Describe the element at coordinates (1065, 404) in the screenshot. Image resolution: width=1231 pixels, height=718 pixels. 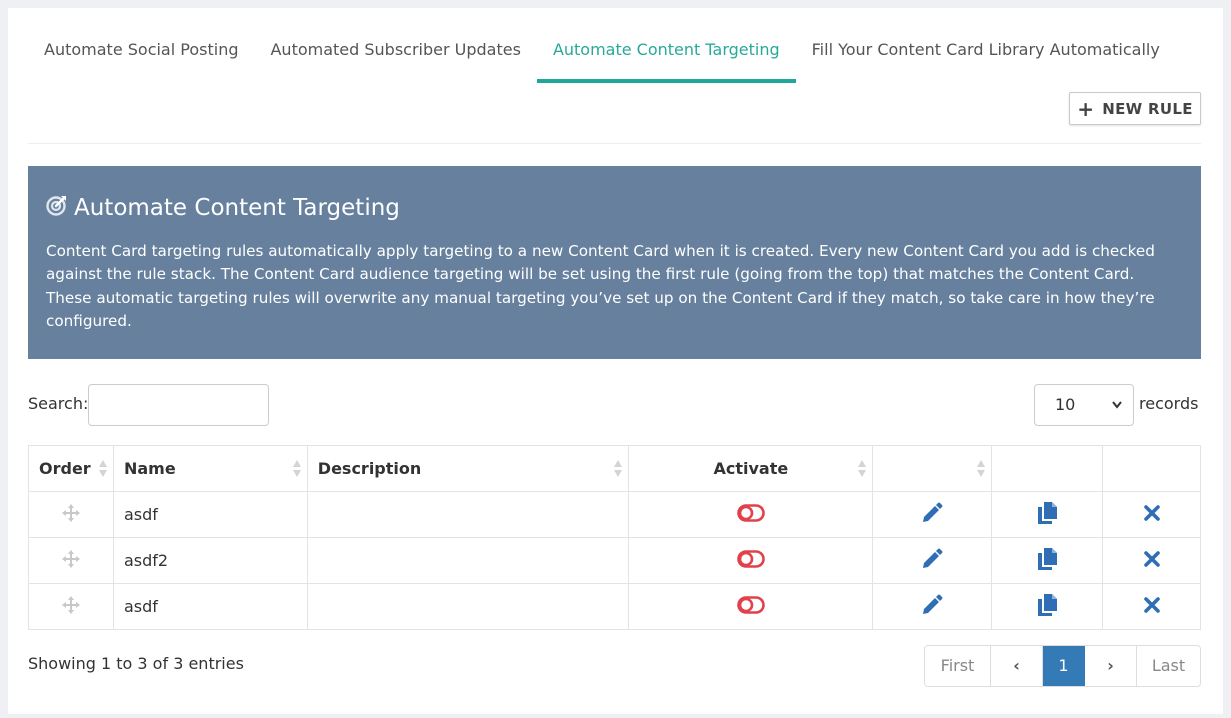
I see `records-selected-value: 10` at that location.